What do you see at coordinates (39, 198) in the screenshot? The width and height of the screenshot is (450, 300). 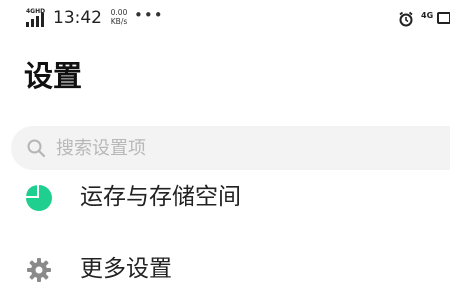 I see `storage-pie-icon` at bounding box center [39, 198].